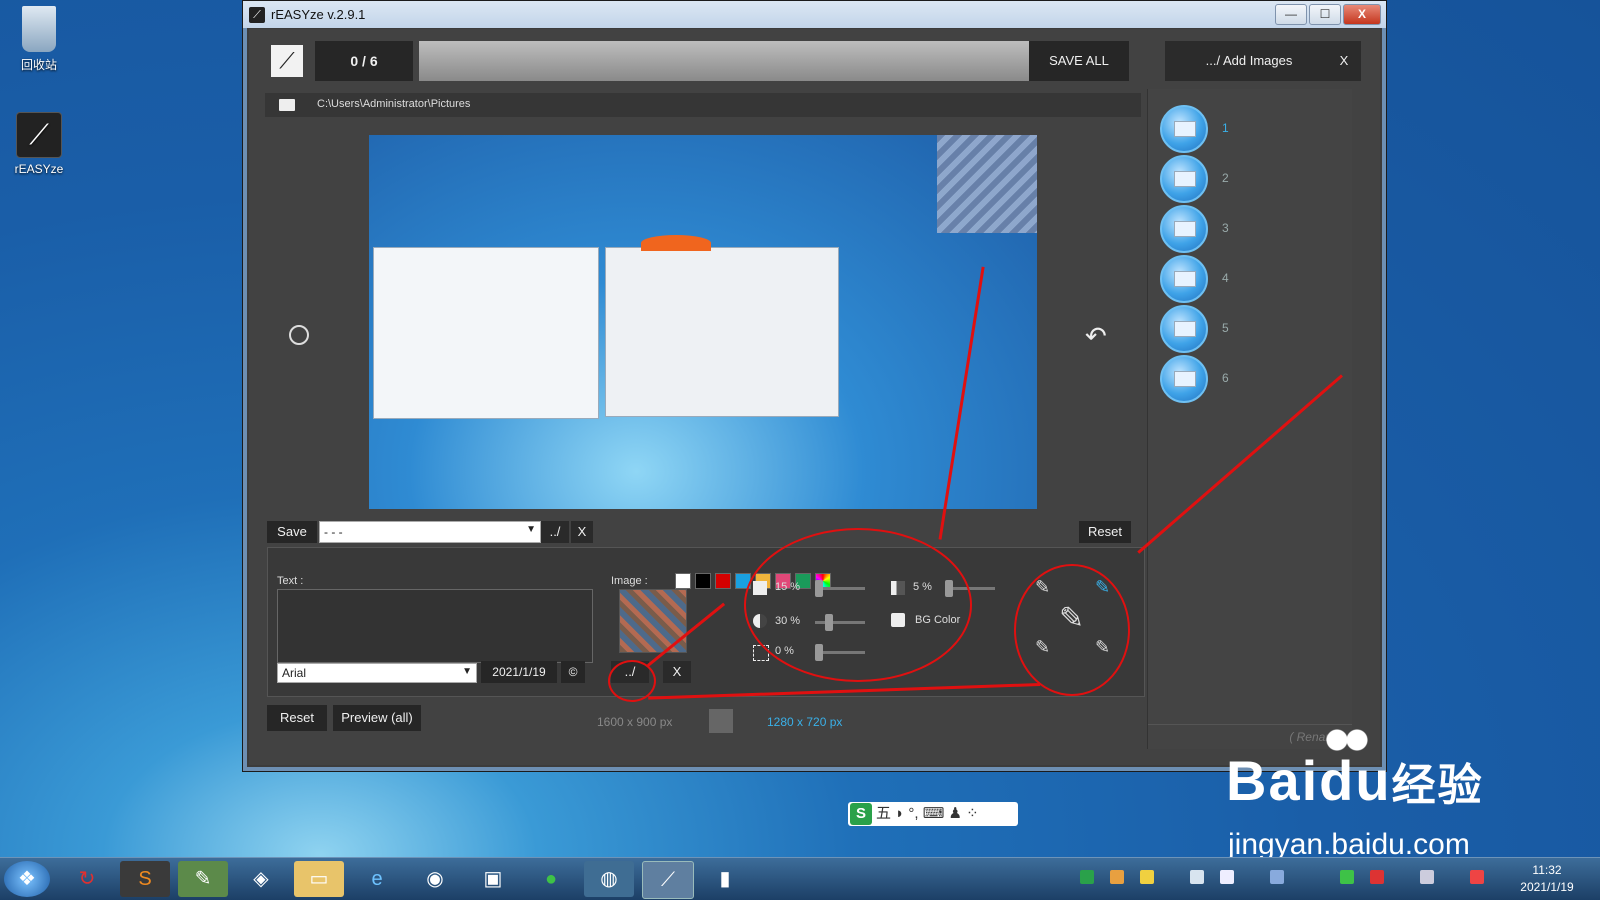  What do you see at coordinates (292, 532) in the screenshot?
I see `save-preset-button: Save` at bounding box center [292, 532].